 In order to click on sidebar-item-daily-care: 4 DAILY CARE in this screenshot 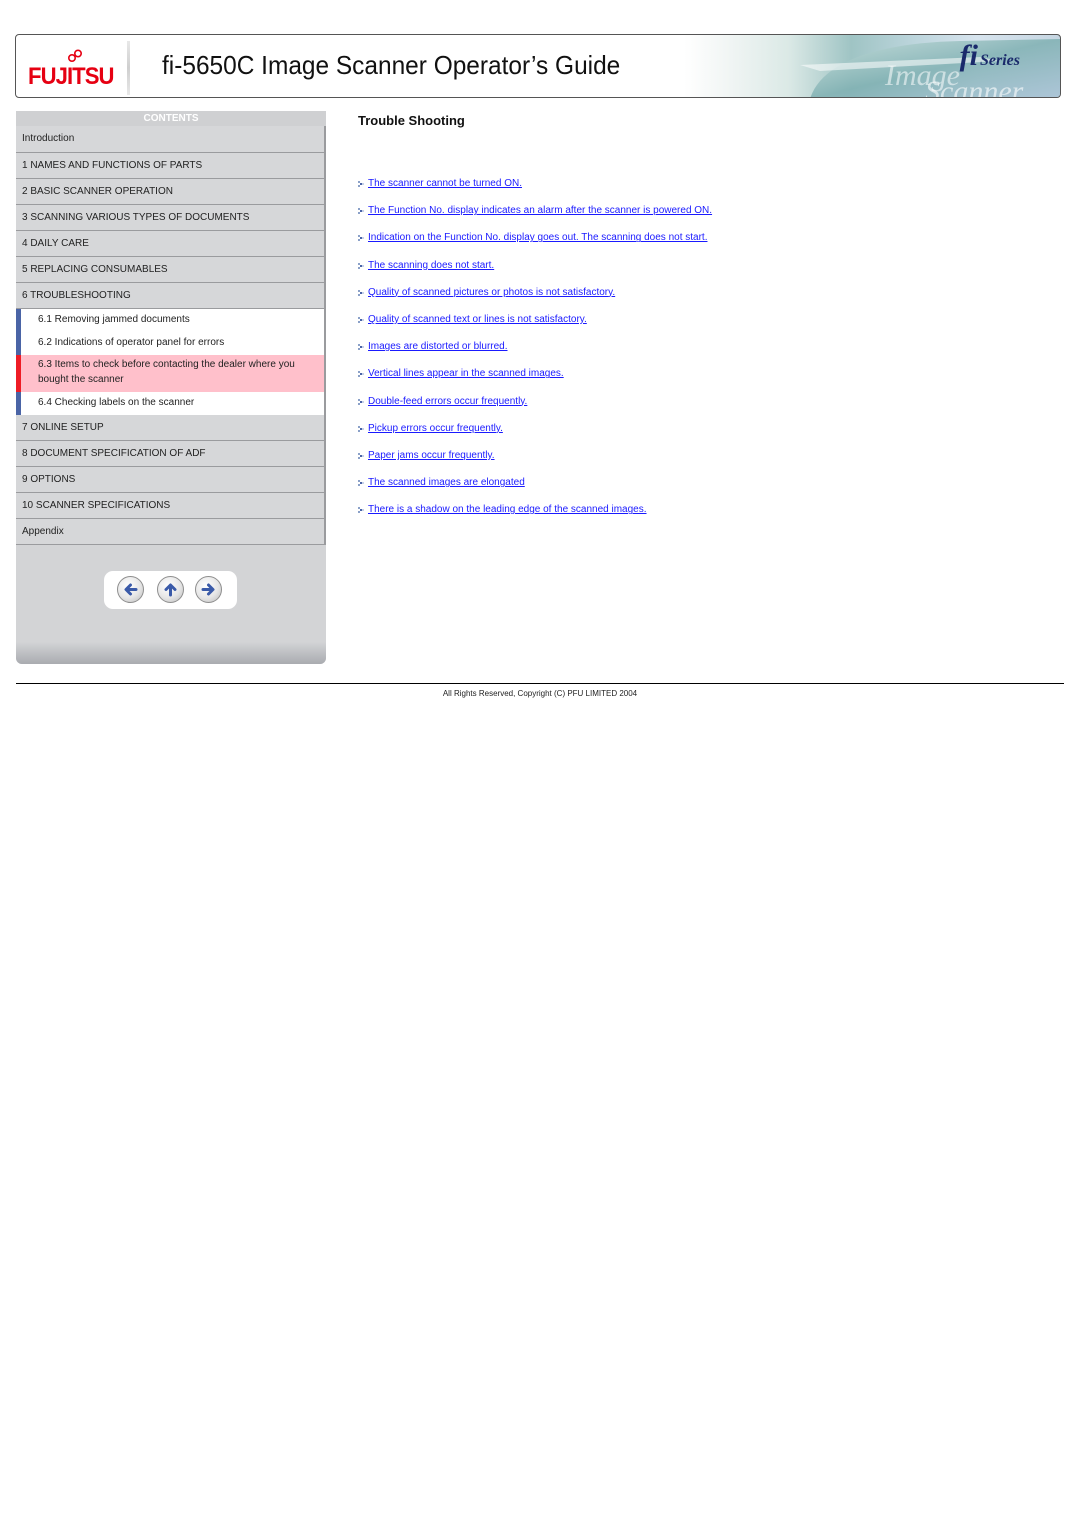, I will do `click(171, 244)`.